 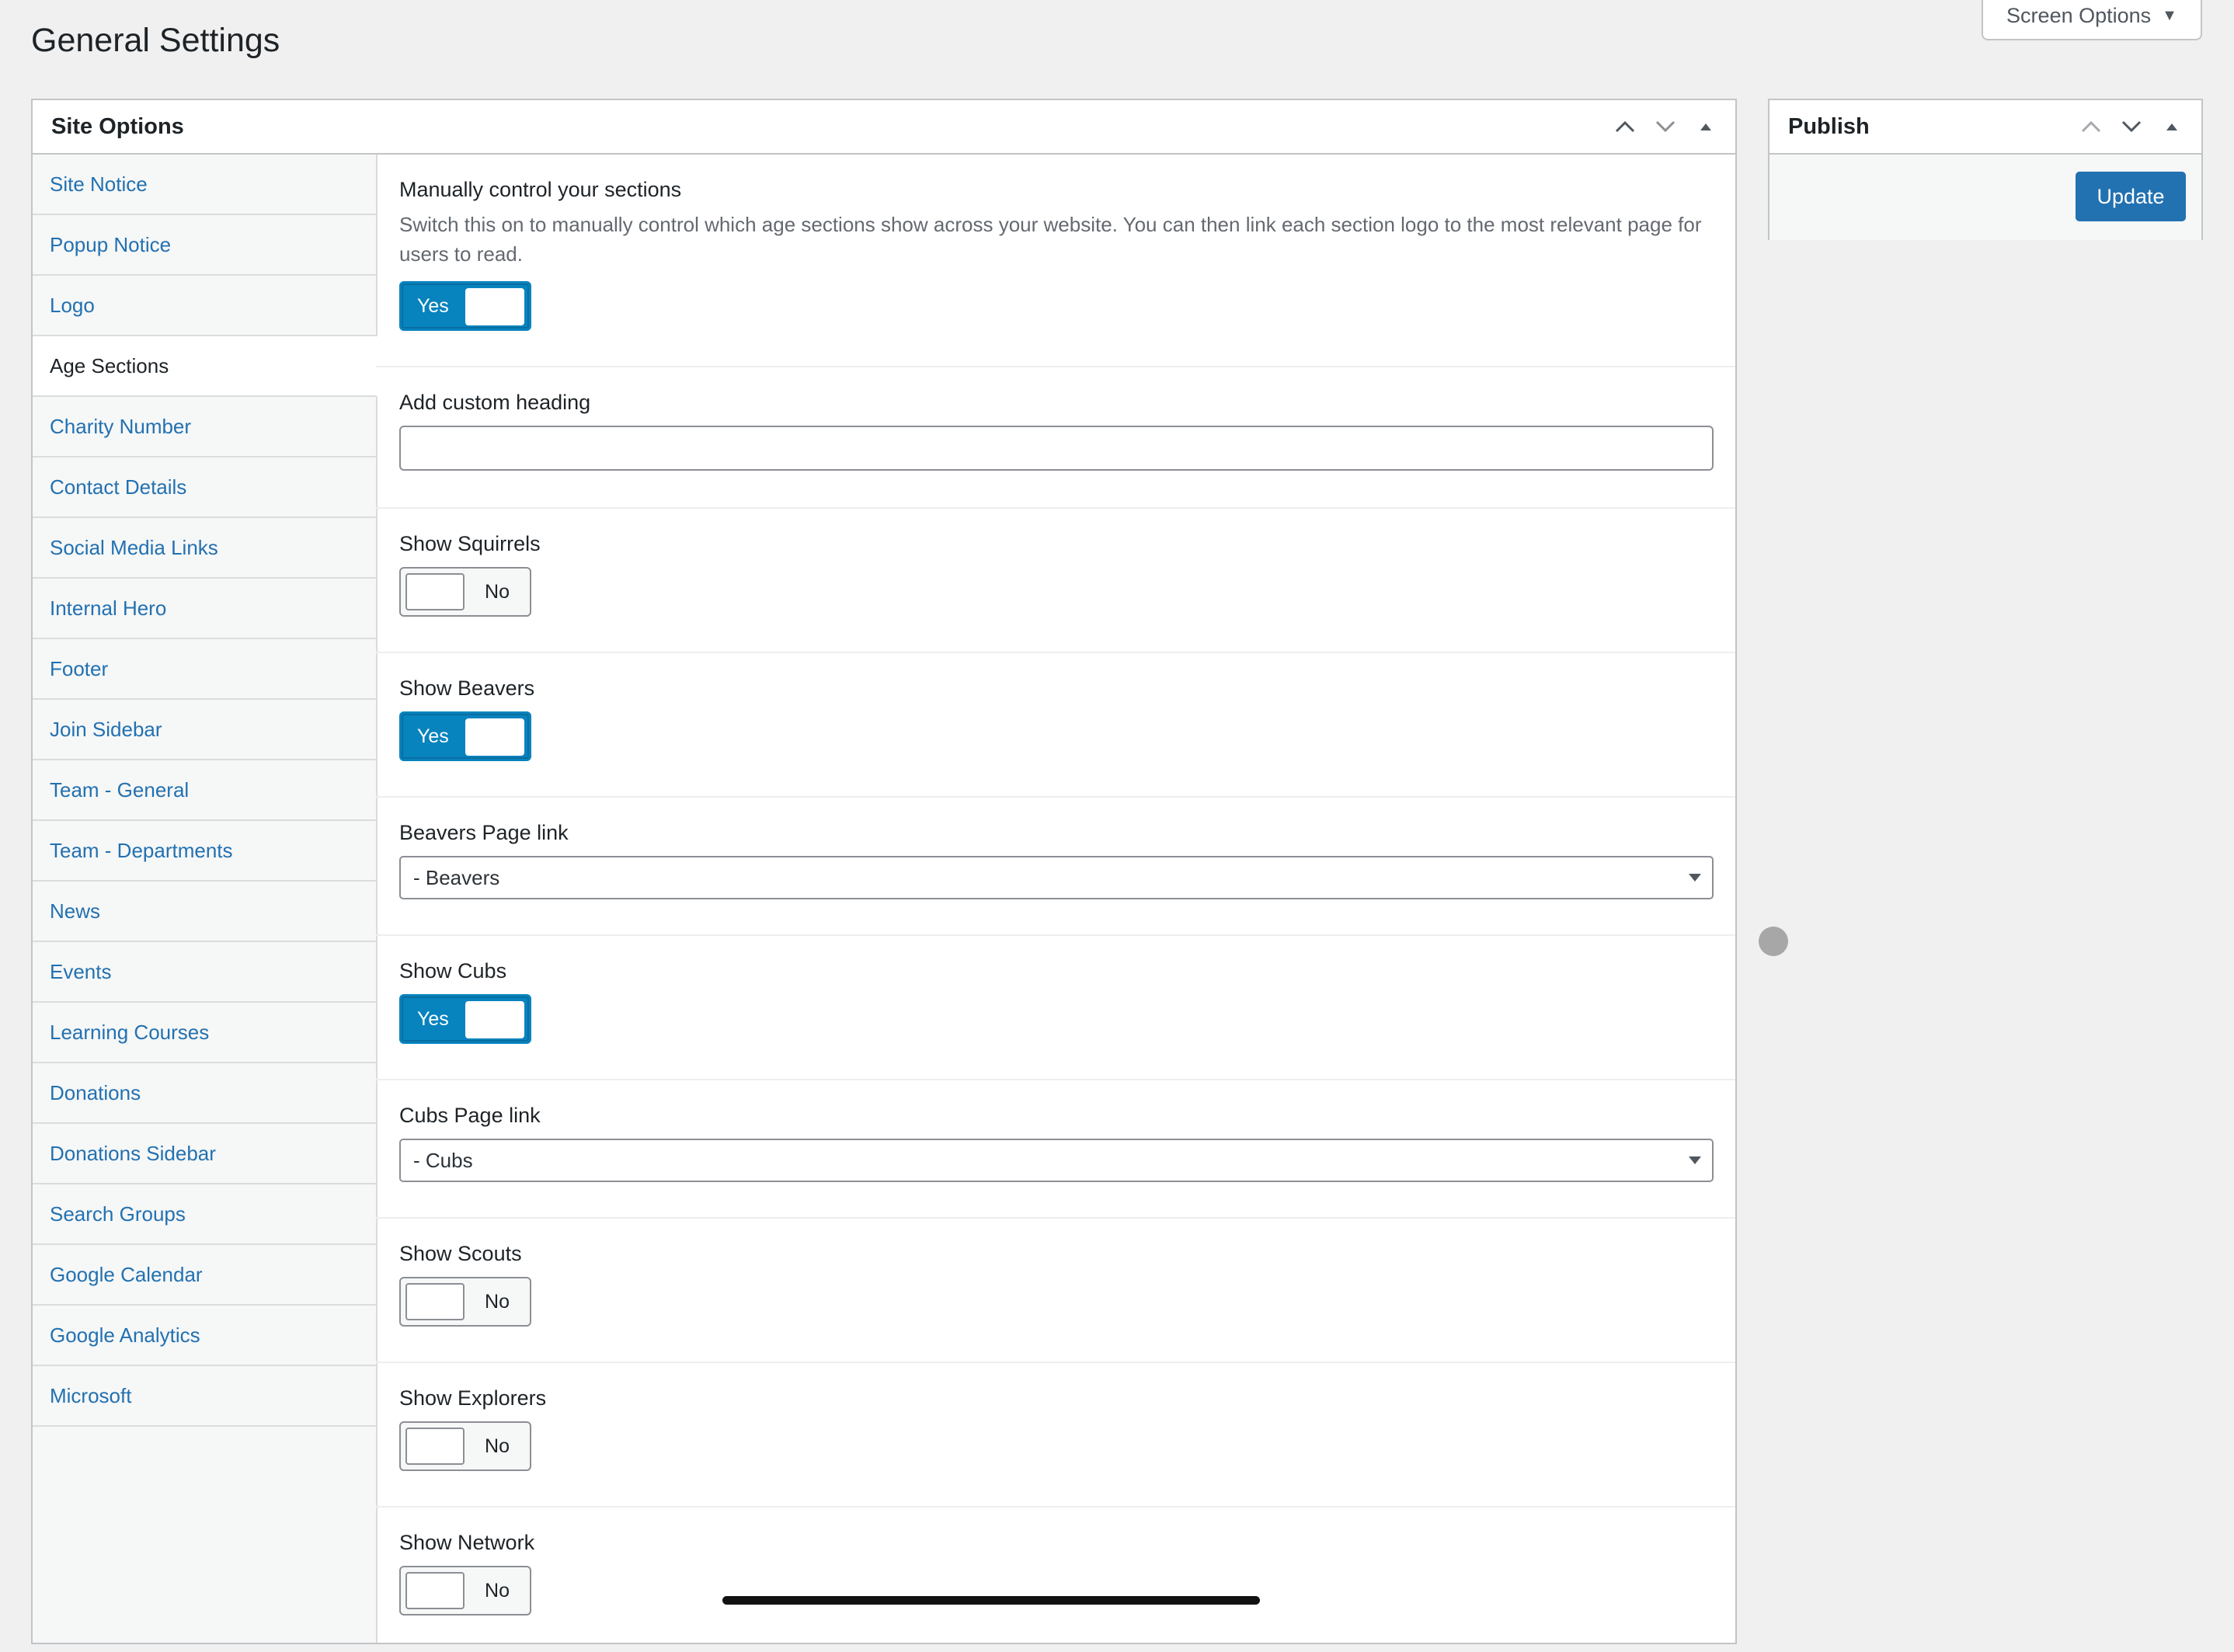 I want to click on field-show-scouts: Show Scouts No, so click(x=1055, y=1291).